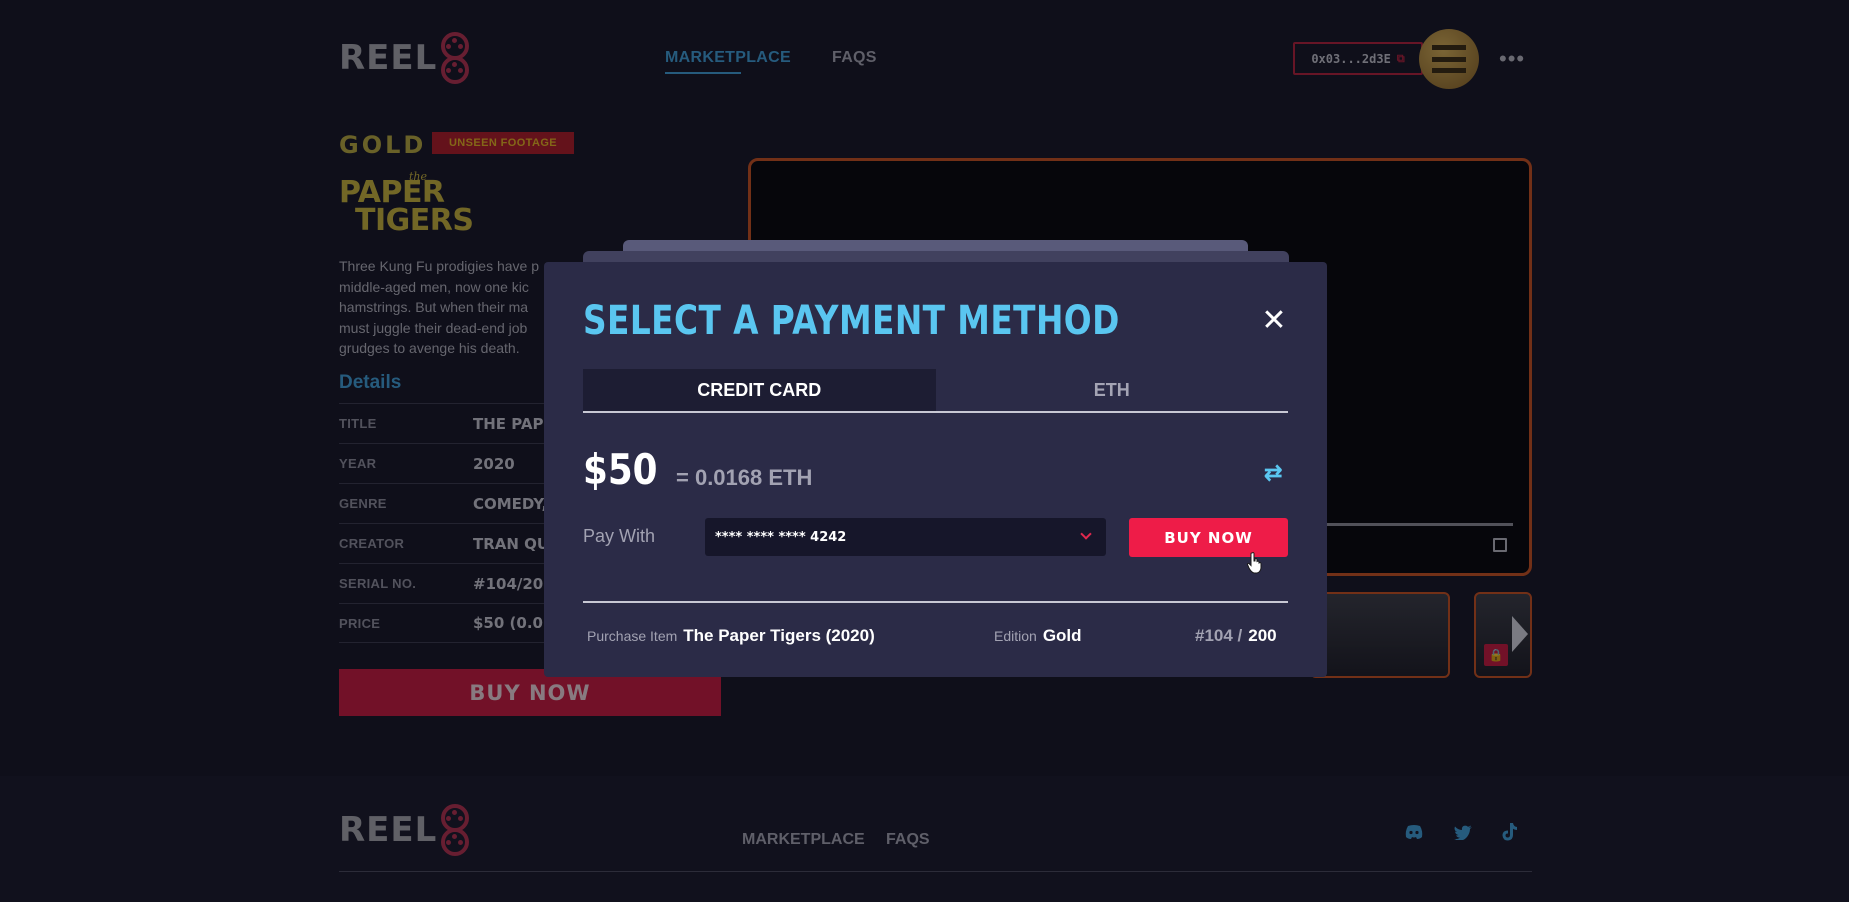 The height and width of the screenshot is (902, 1849). What do you see at coordinates (1273, 473) in the screenshot?
I see `swap-currency-icon: ⇄` at bounding box center [1273, 473].